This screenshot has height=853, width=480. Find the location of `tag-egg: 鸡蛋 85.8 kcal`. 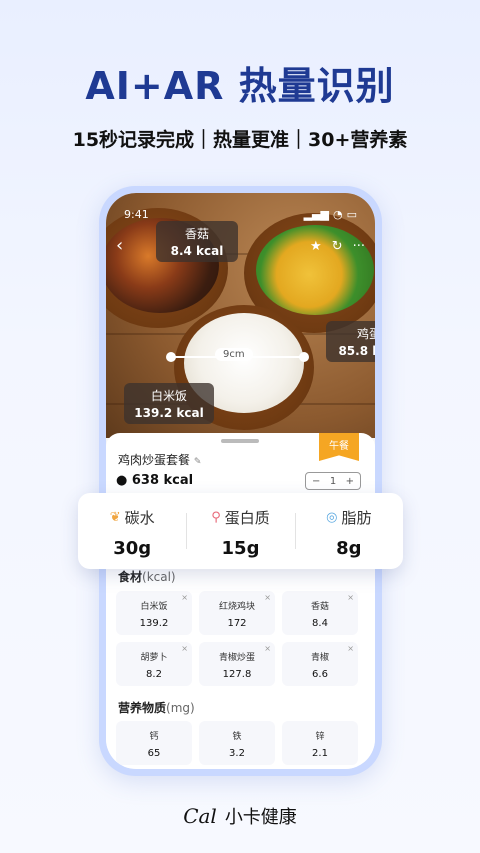

tag-egg: 鸡蛋 85.8 kcal is located at coordinates (350, 341).